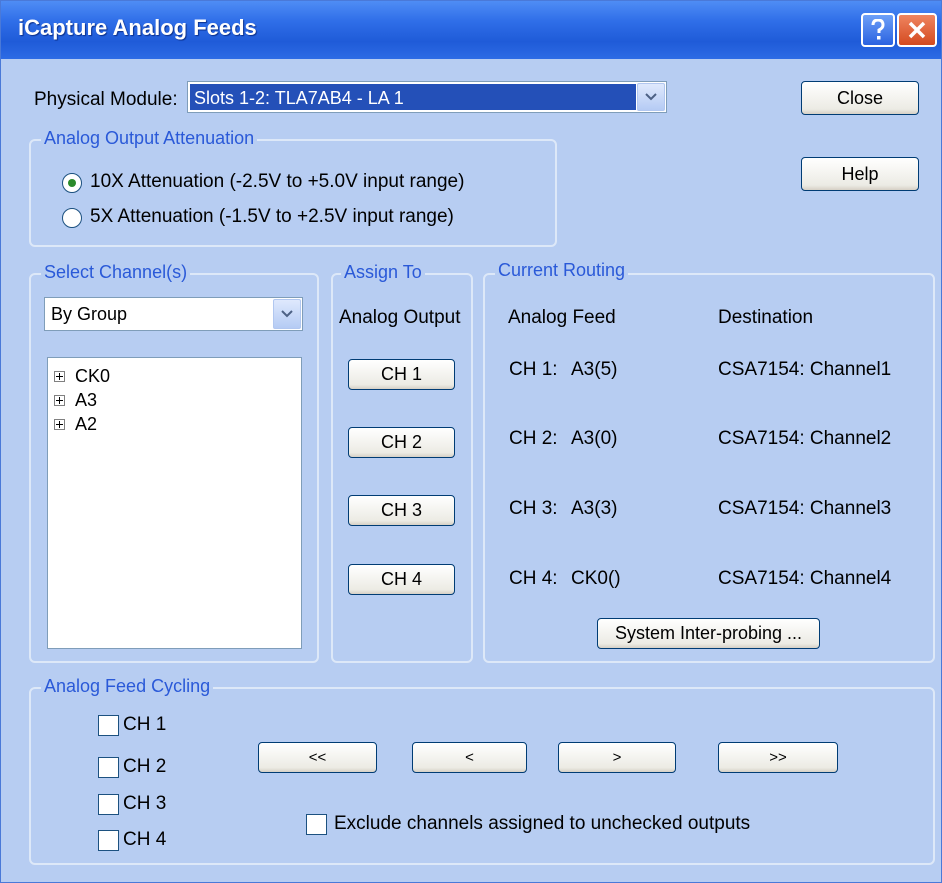 The image size is (942, 883). I want to click on routing-destination: CSA7154: Channel2, so click(805, 438).